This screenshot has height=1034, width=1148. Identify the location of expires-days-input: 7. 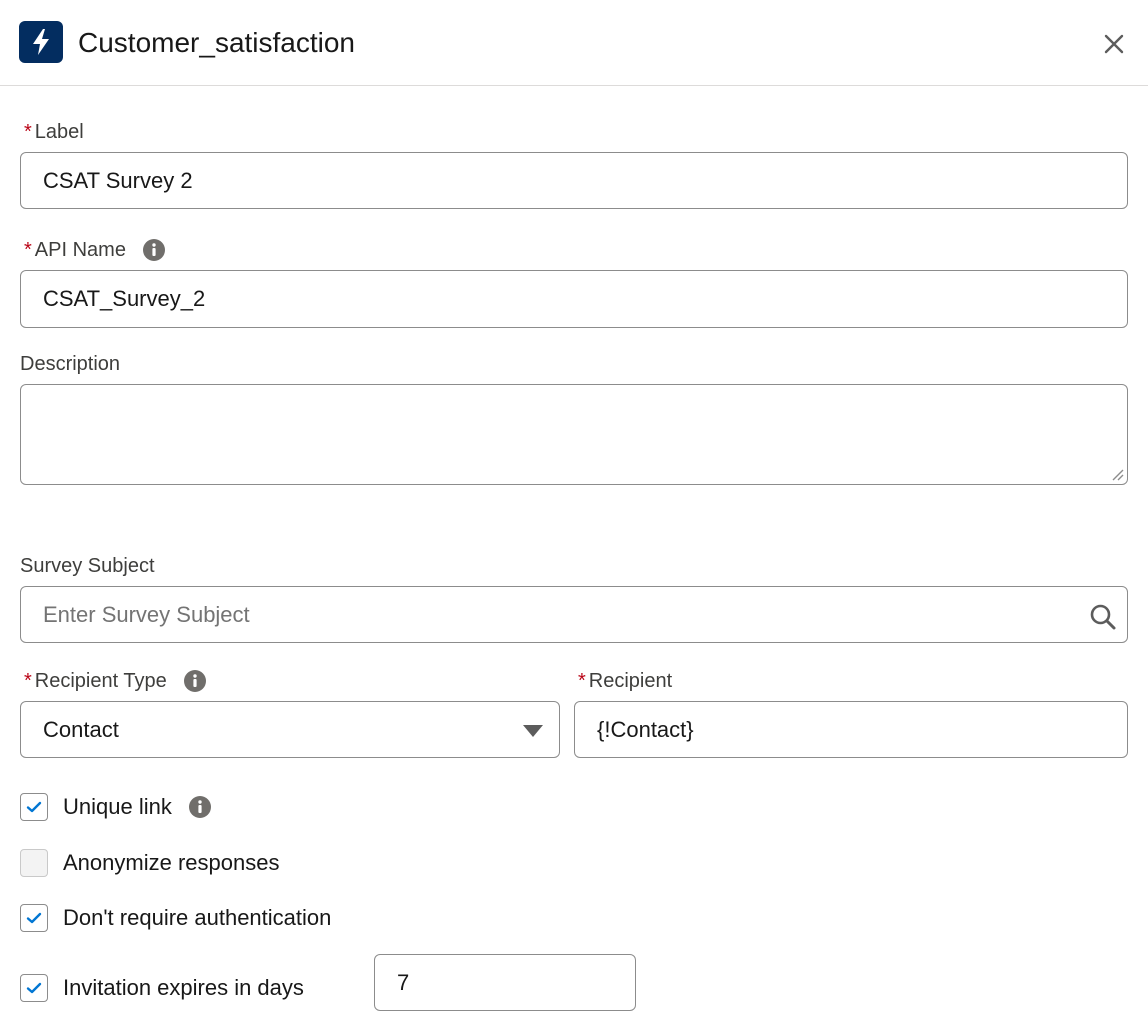
(505, 982).